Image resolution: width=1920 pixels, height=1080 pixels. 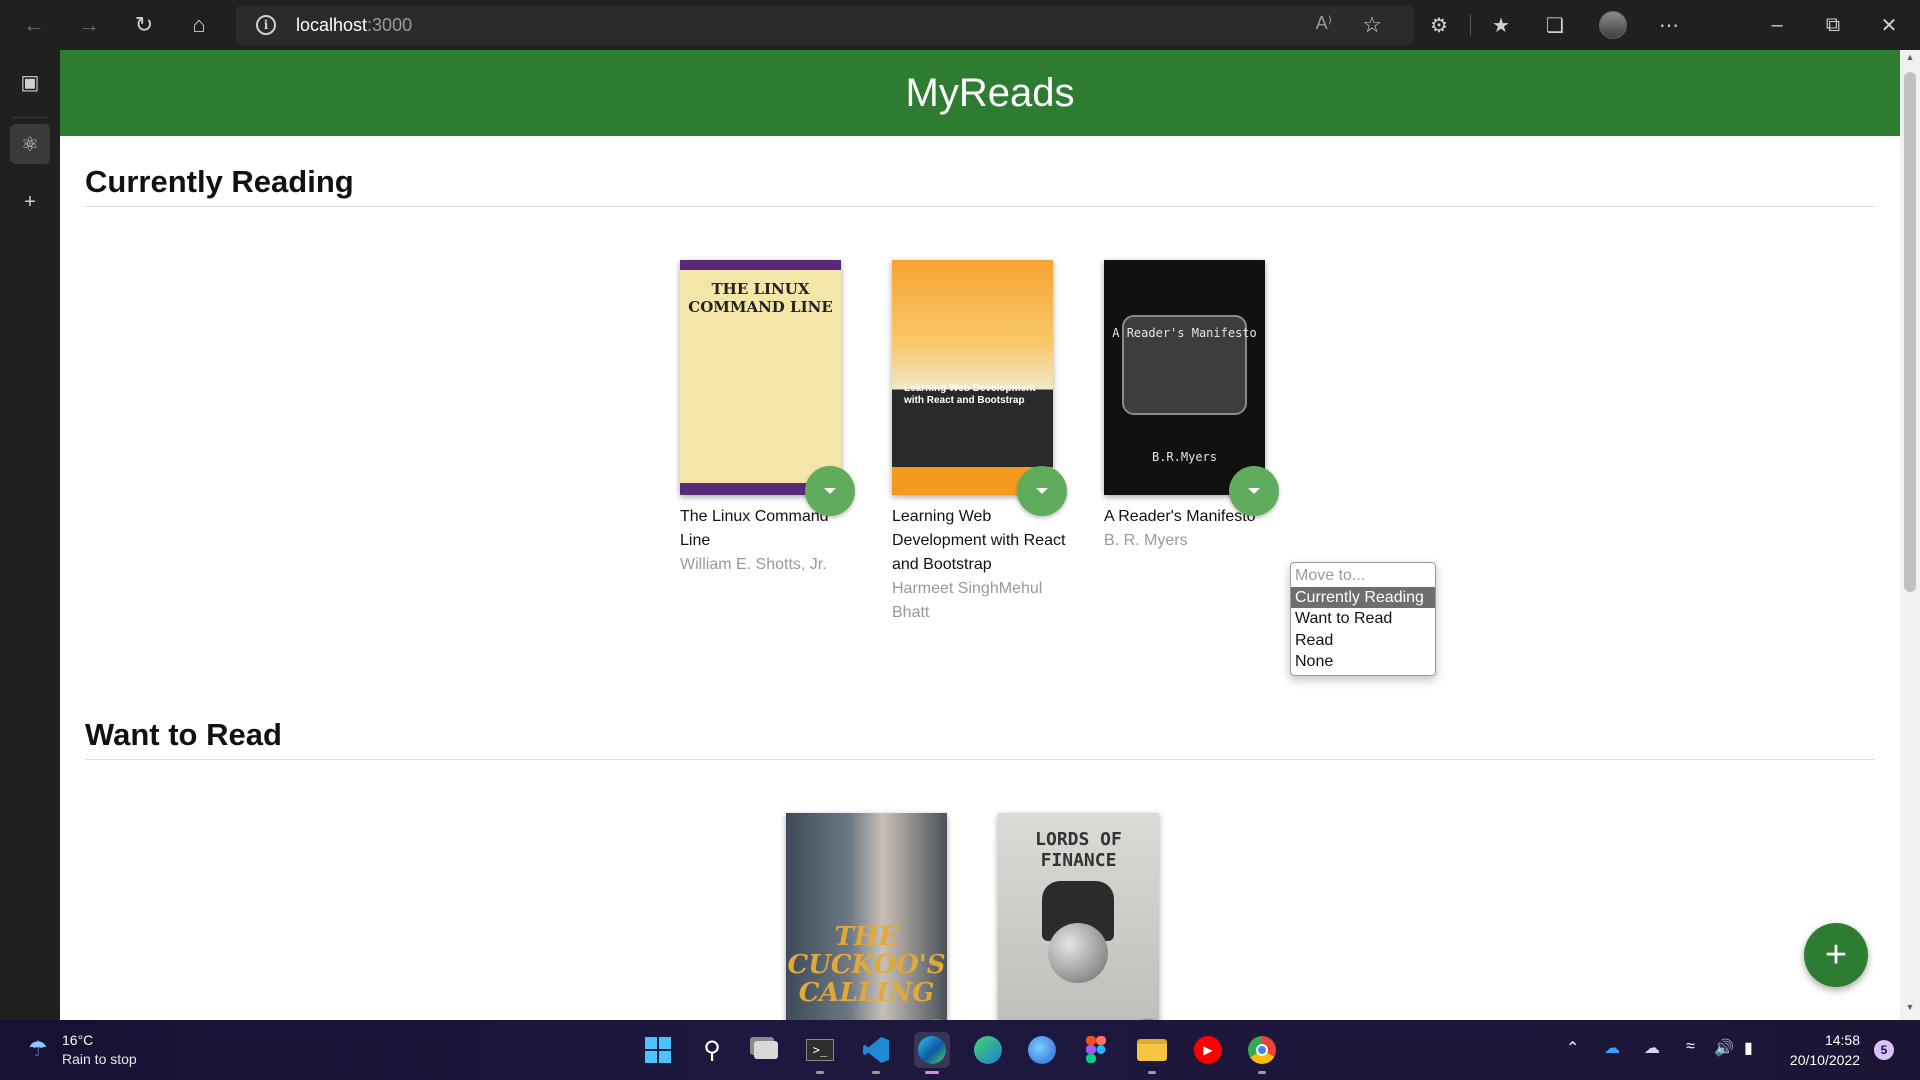 What do you see at coordinates (30, 82) in the screenshot?
I see `tab-actions-icon: ▣` at bounding box center [30, 82].